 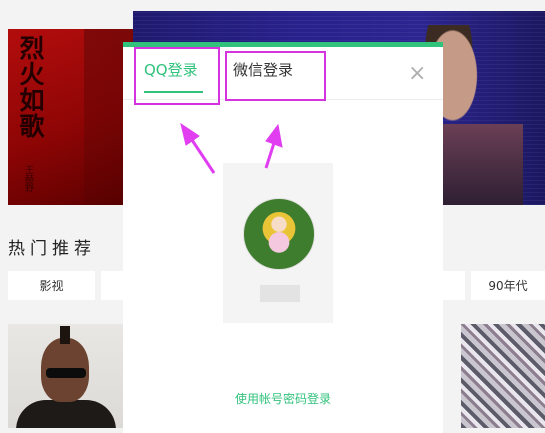 What do you see at coordinates (508, 285) in the screenshot?
I see `category-button-90s: 90年代` at bounding box center [508, 285].